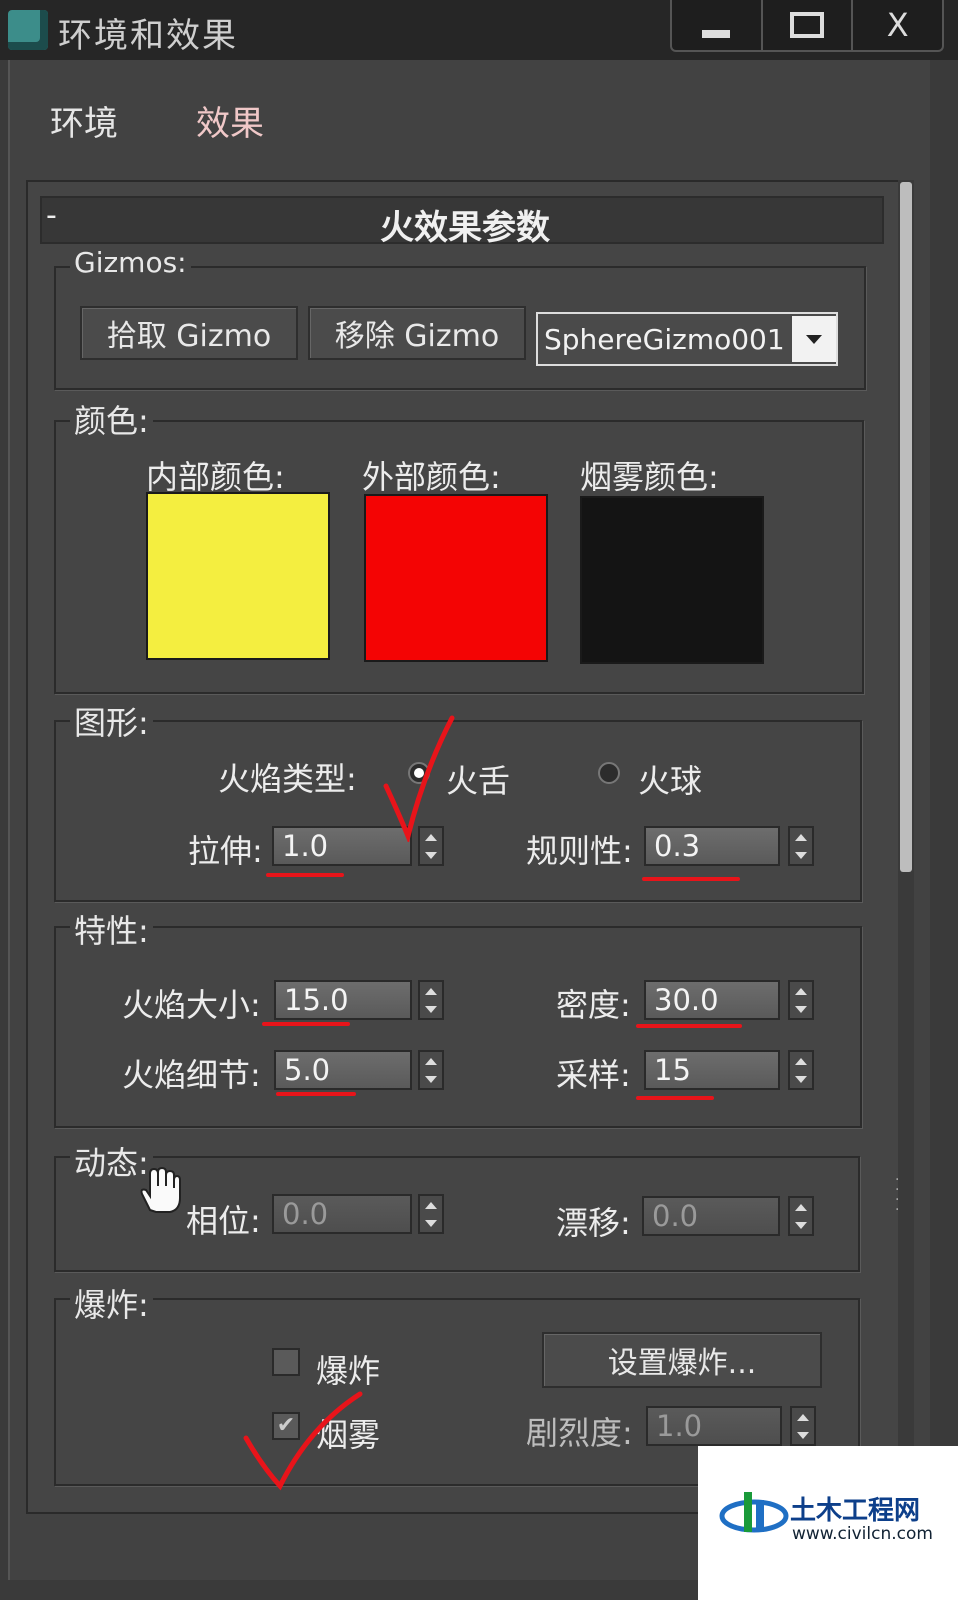  I want to click on watermark-name: 土木工程网, so click(855, 1511).